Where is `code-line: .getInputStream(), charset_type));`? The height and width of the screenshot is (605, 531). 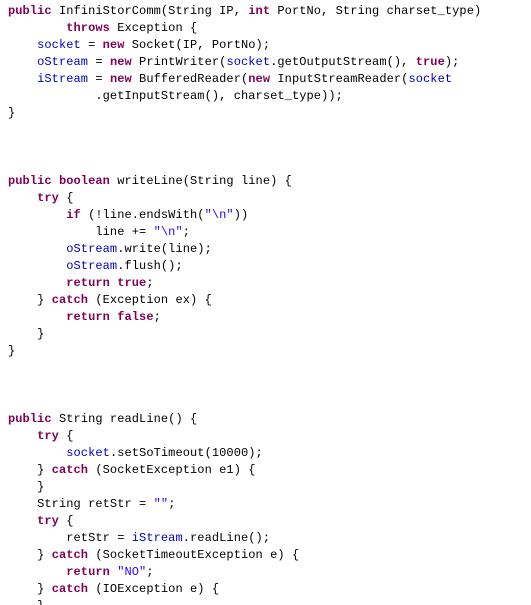 code-line: .getInputStream(), charset_type)); is located at coordinates (269, 96).